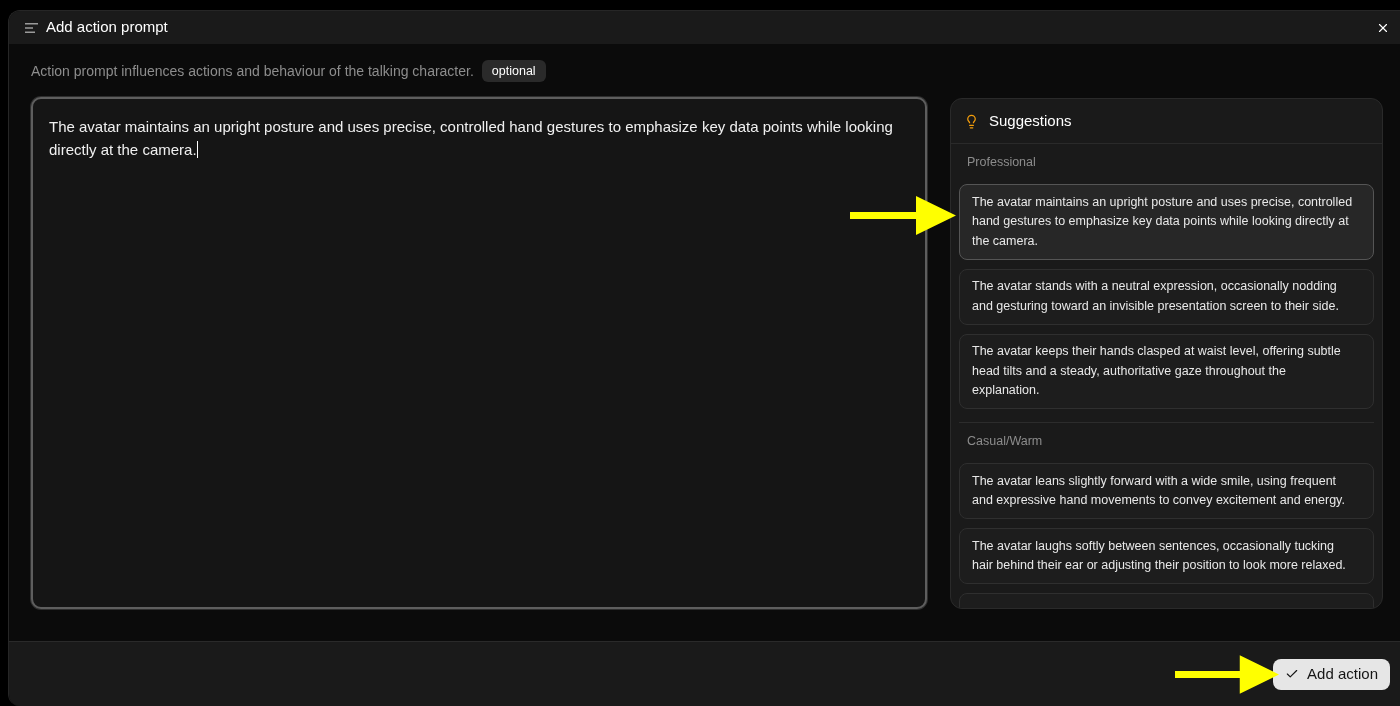 The height and width of the screenshot is (706, 1400). What do you see at coordinates (1331, 674) in the screenshot?
I see `add-action-button: Add action` at bounding box center [1331, 674].